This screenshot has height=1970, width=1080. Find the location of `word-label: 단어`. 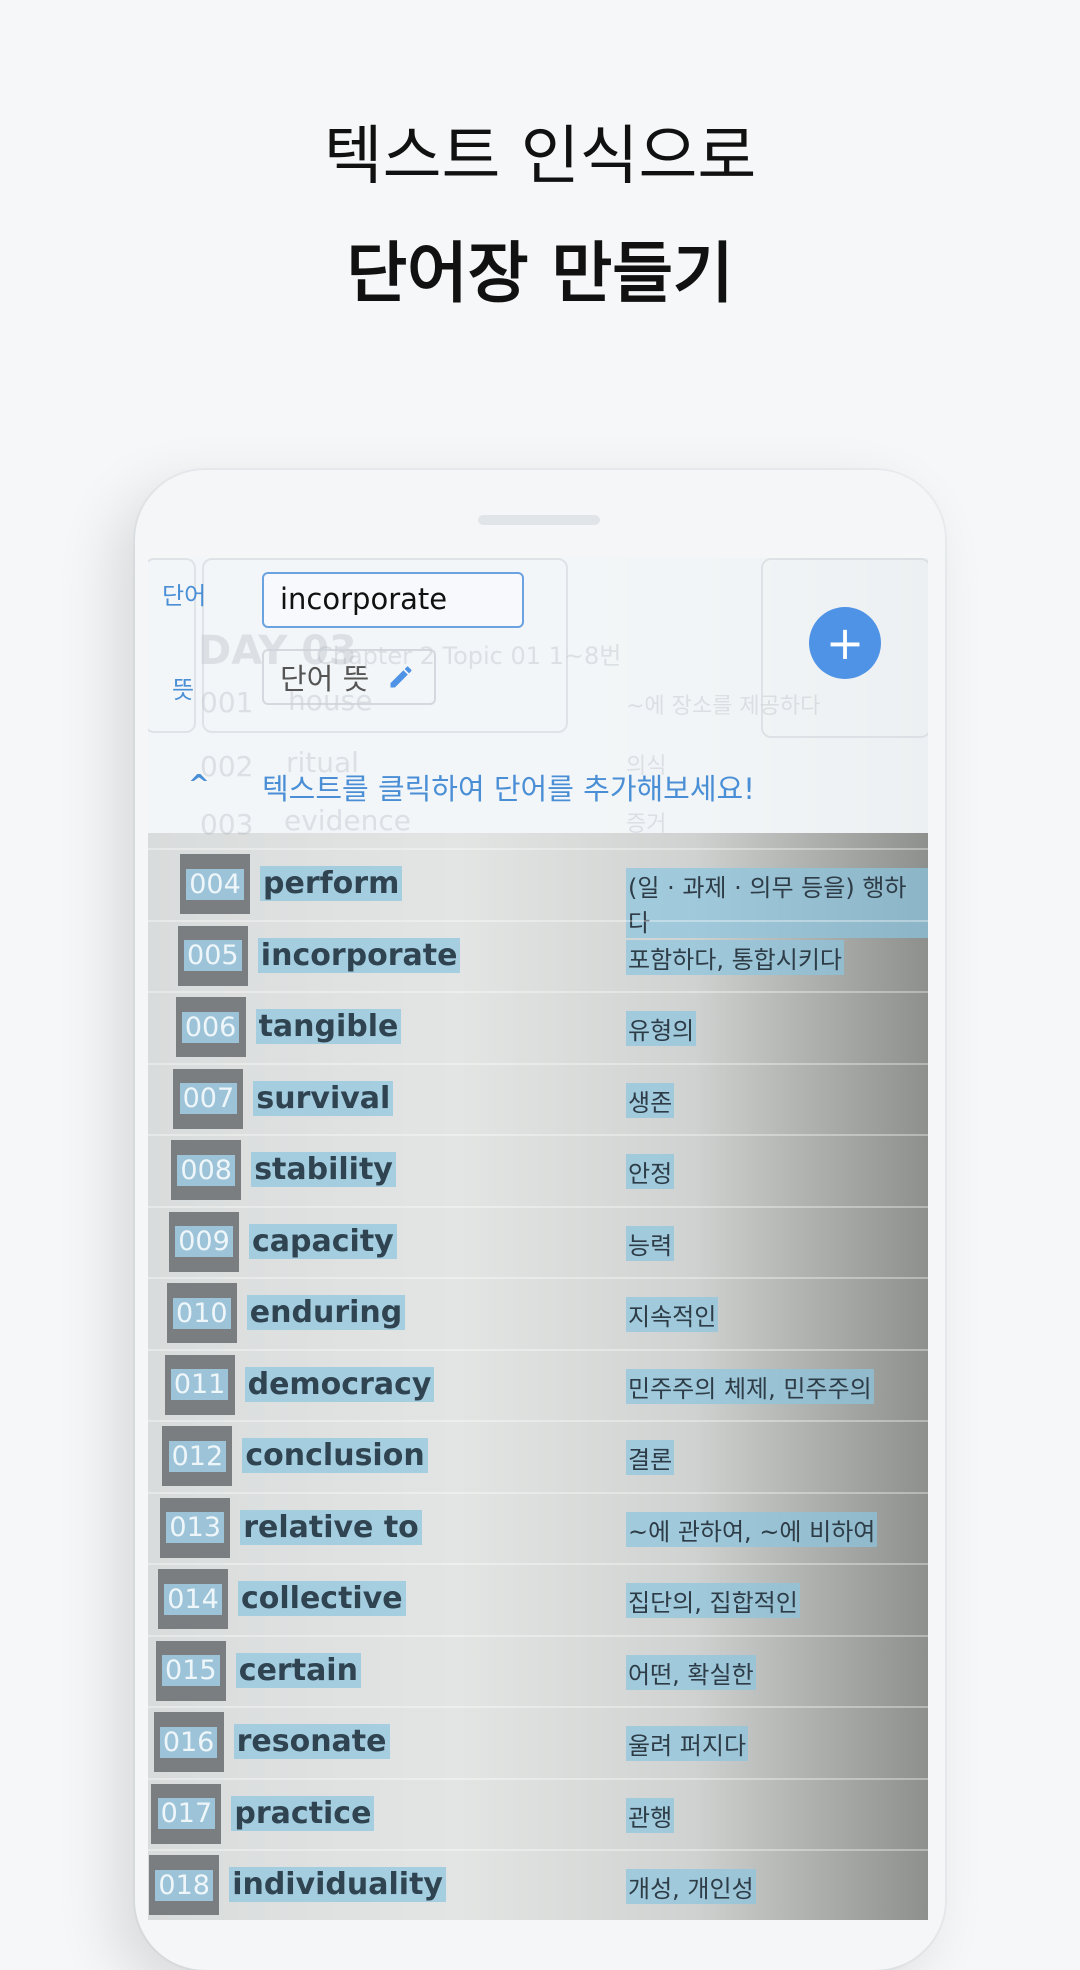

word-label: 단어 is located at coordinates (184, 596).